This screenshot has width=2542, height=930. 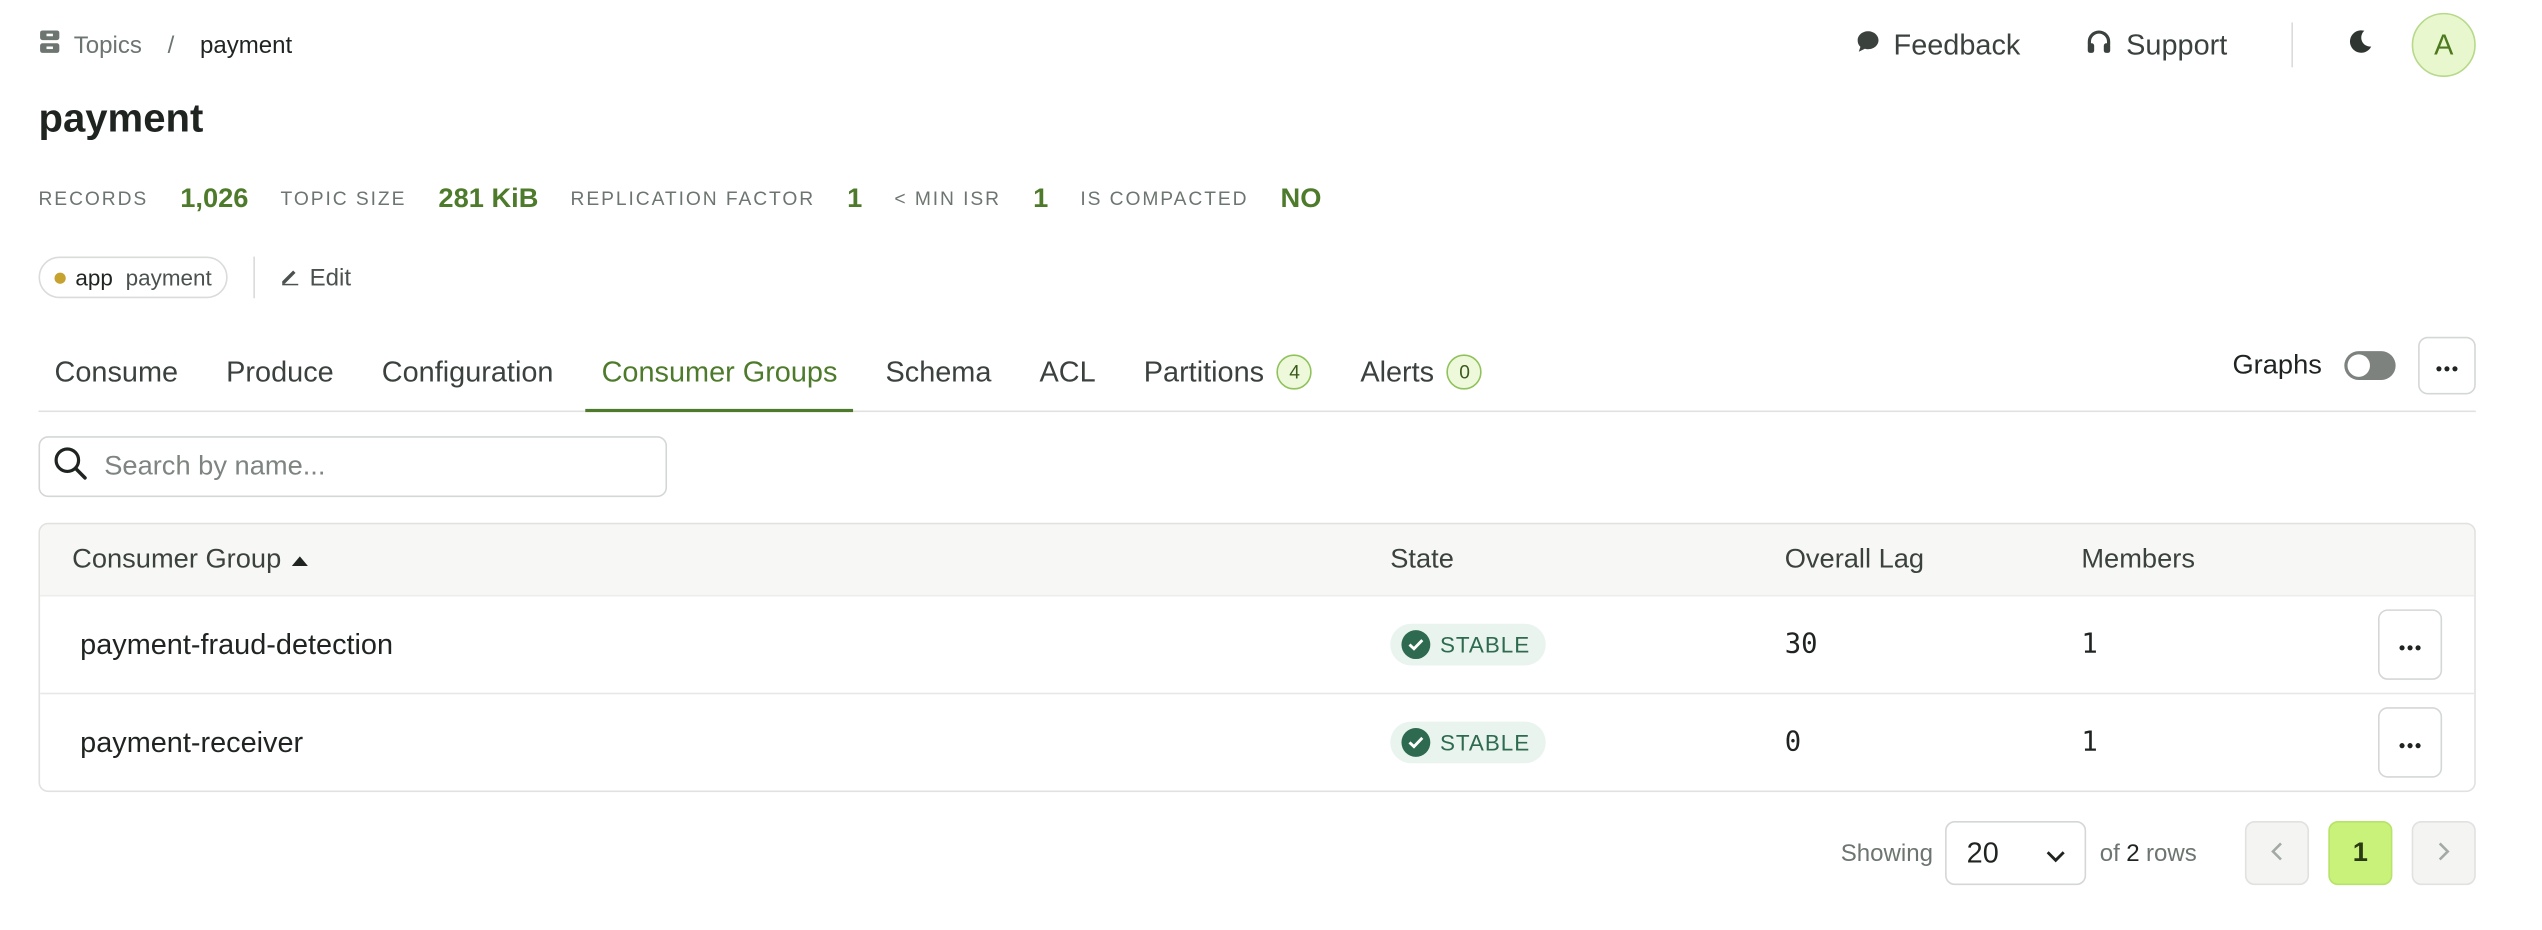 I want to click on tag-dot-icon, so click(x=60, y=277).